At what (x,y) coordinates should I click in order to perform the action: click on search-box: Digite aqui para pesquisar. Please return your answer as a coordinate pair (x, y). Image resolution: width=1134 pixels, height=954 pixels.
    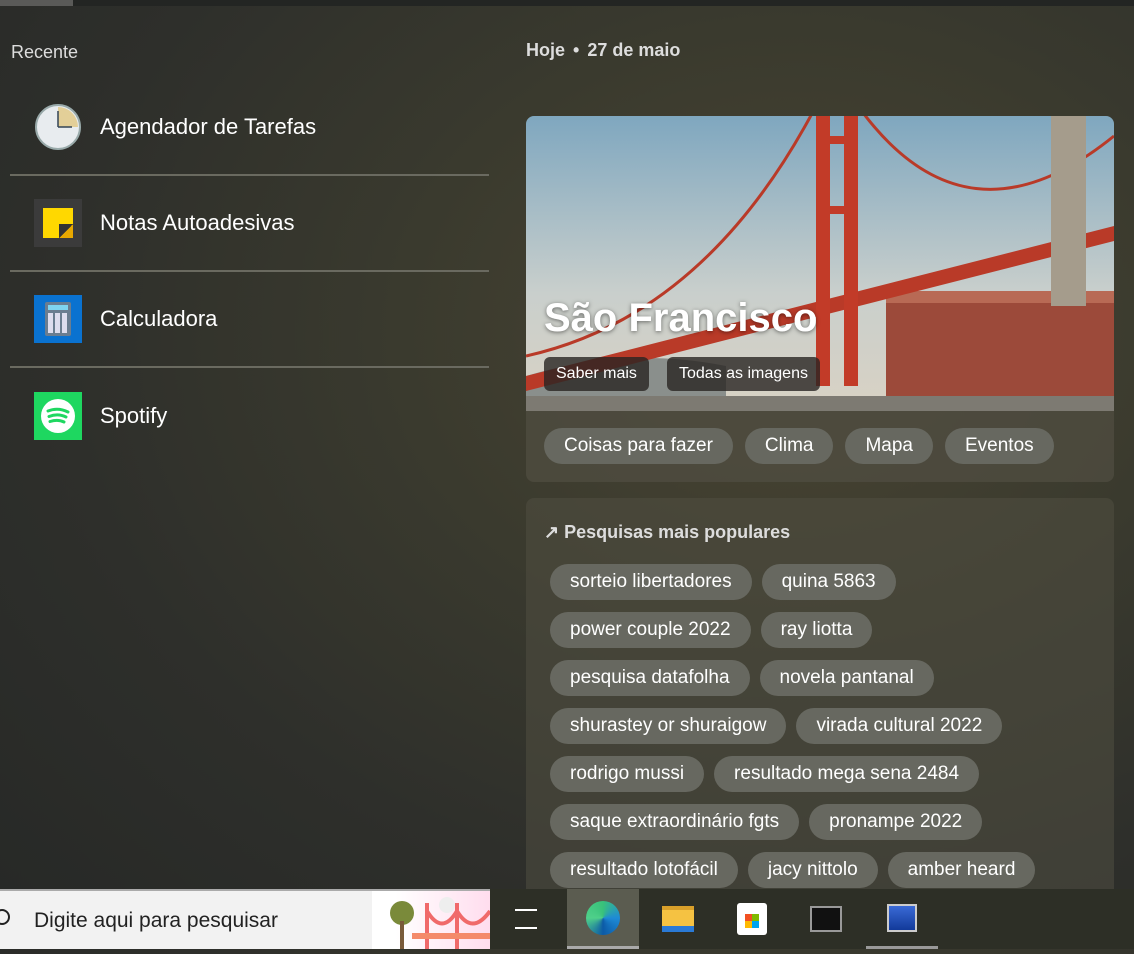
    Looking at the image, I should click on (246, 919).